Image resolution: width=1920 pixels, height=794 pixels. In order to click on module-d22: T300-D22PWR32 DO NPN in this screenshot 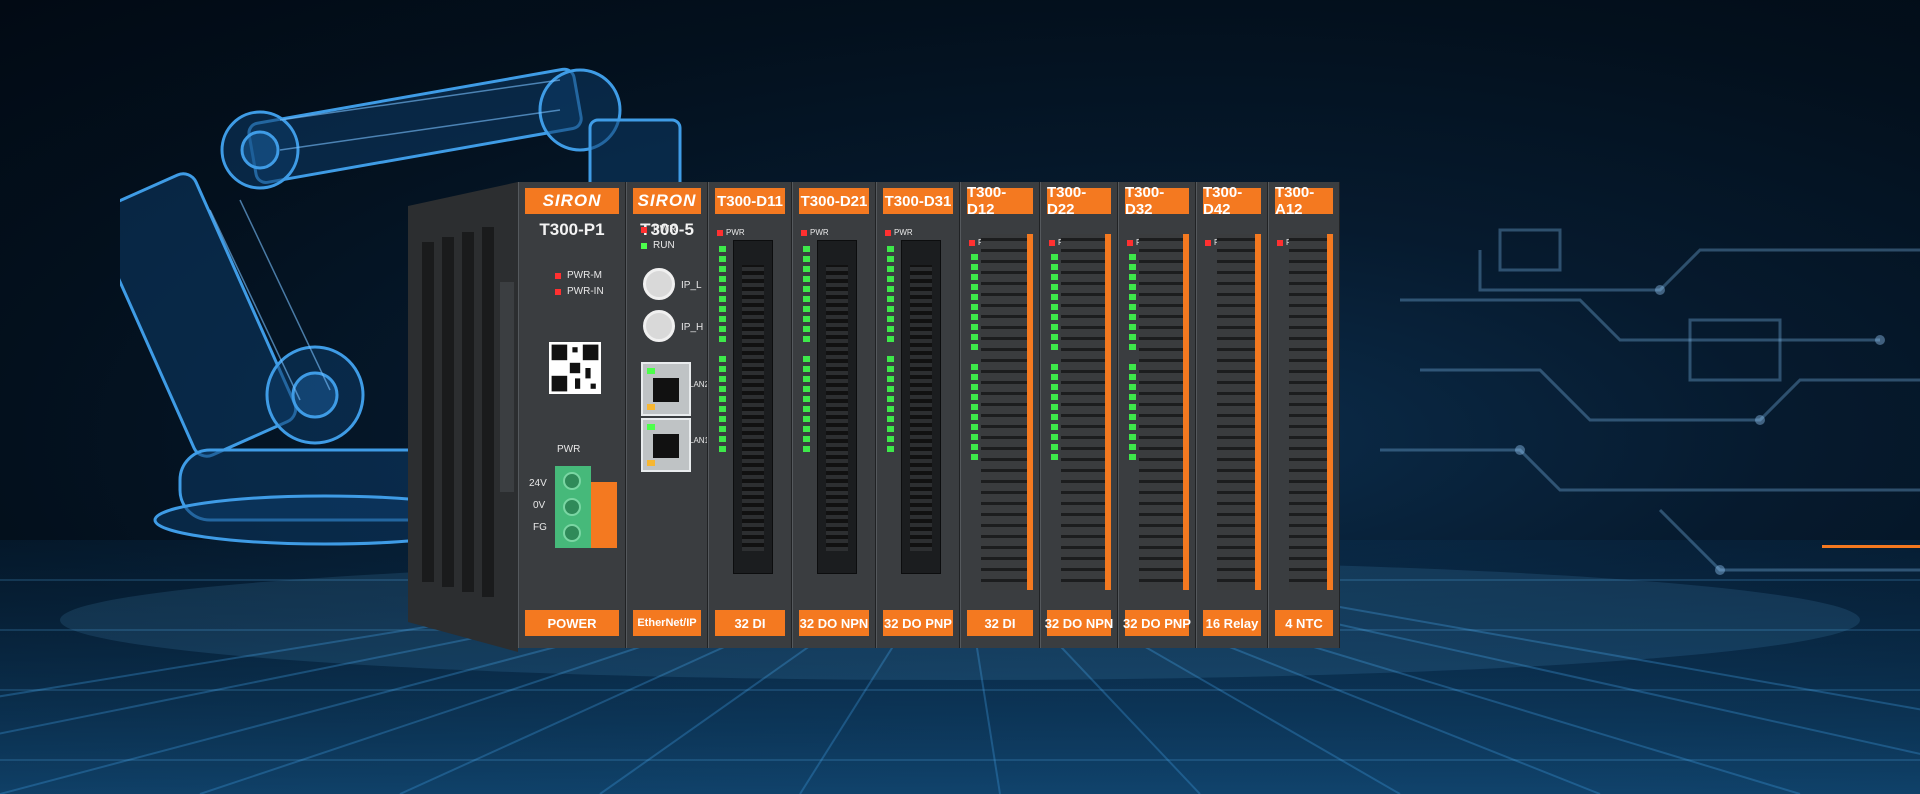, I will do `click(1079, 415)`.